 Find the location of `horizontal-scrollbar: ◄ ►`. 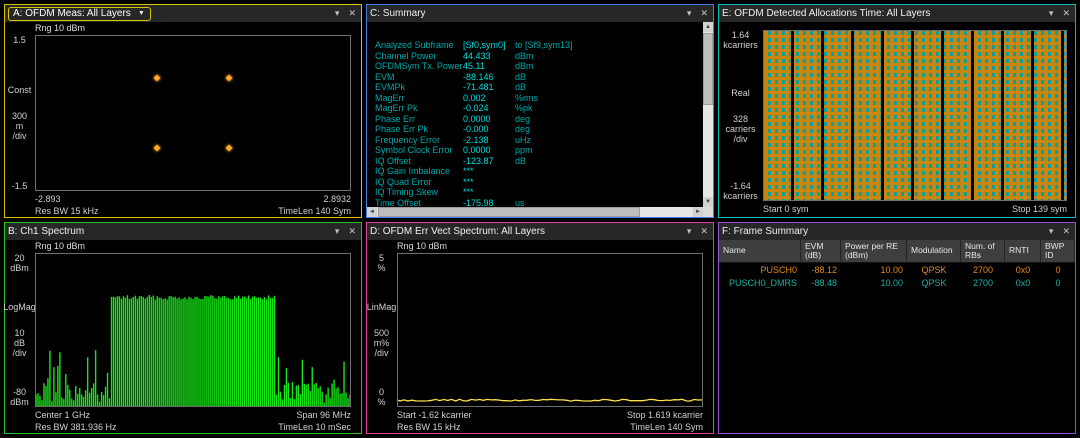

horizontal-scrollbar: ◄ ► is located at coordinates (535, 212).